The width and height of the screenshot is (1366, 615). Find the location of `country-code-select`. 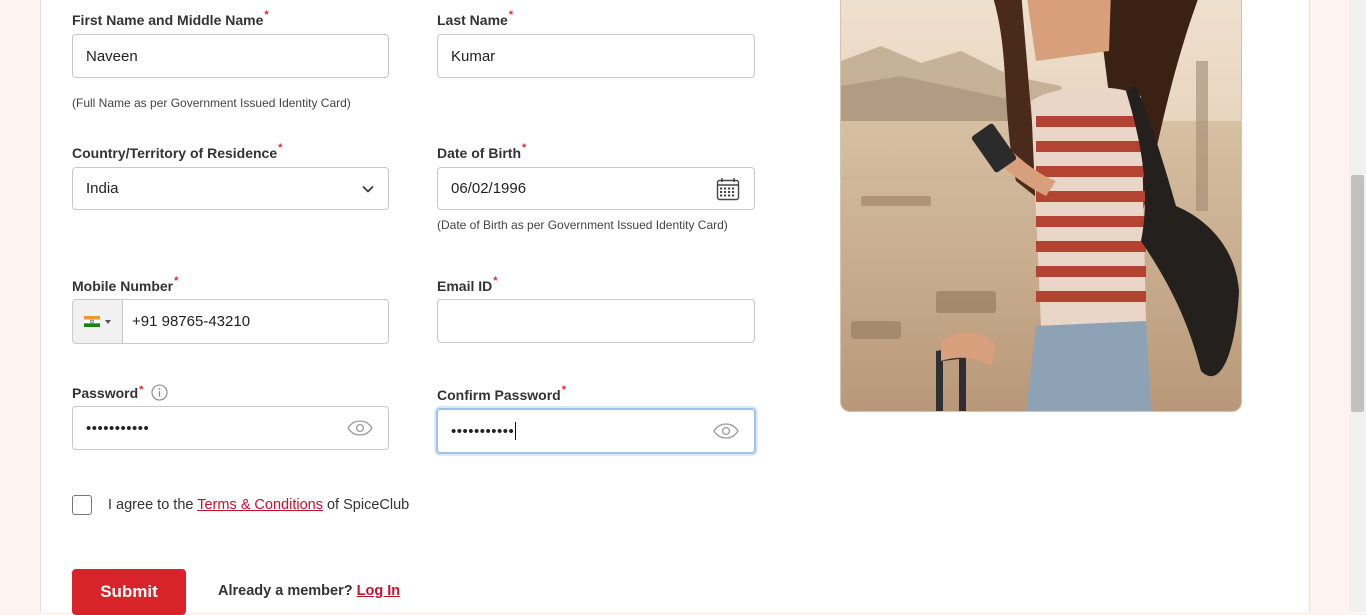

country-code-select is located at coordinates (98, 321).